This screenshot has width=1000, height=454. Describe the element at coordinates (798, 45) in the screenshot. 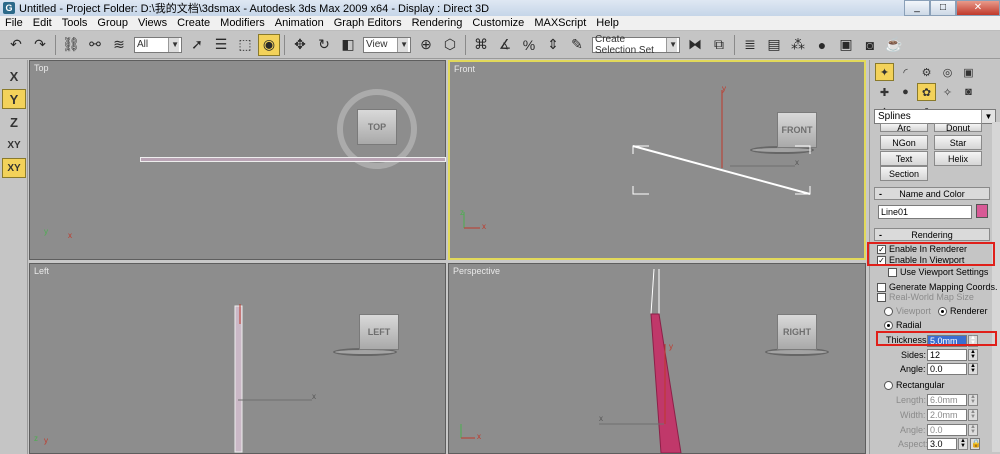

I see `schematic-view-icon: ⁂` at that location.